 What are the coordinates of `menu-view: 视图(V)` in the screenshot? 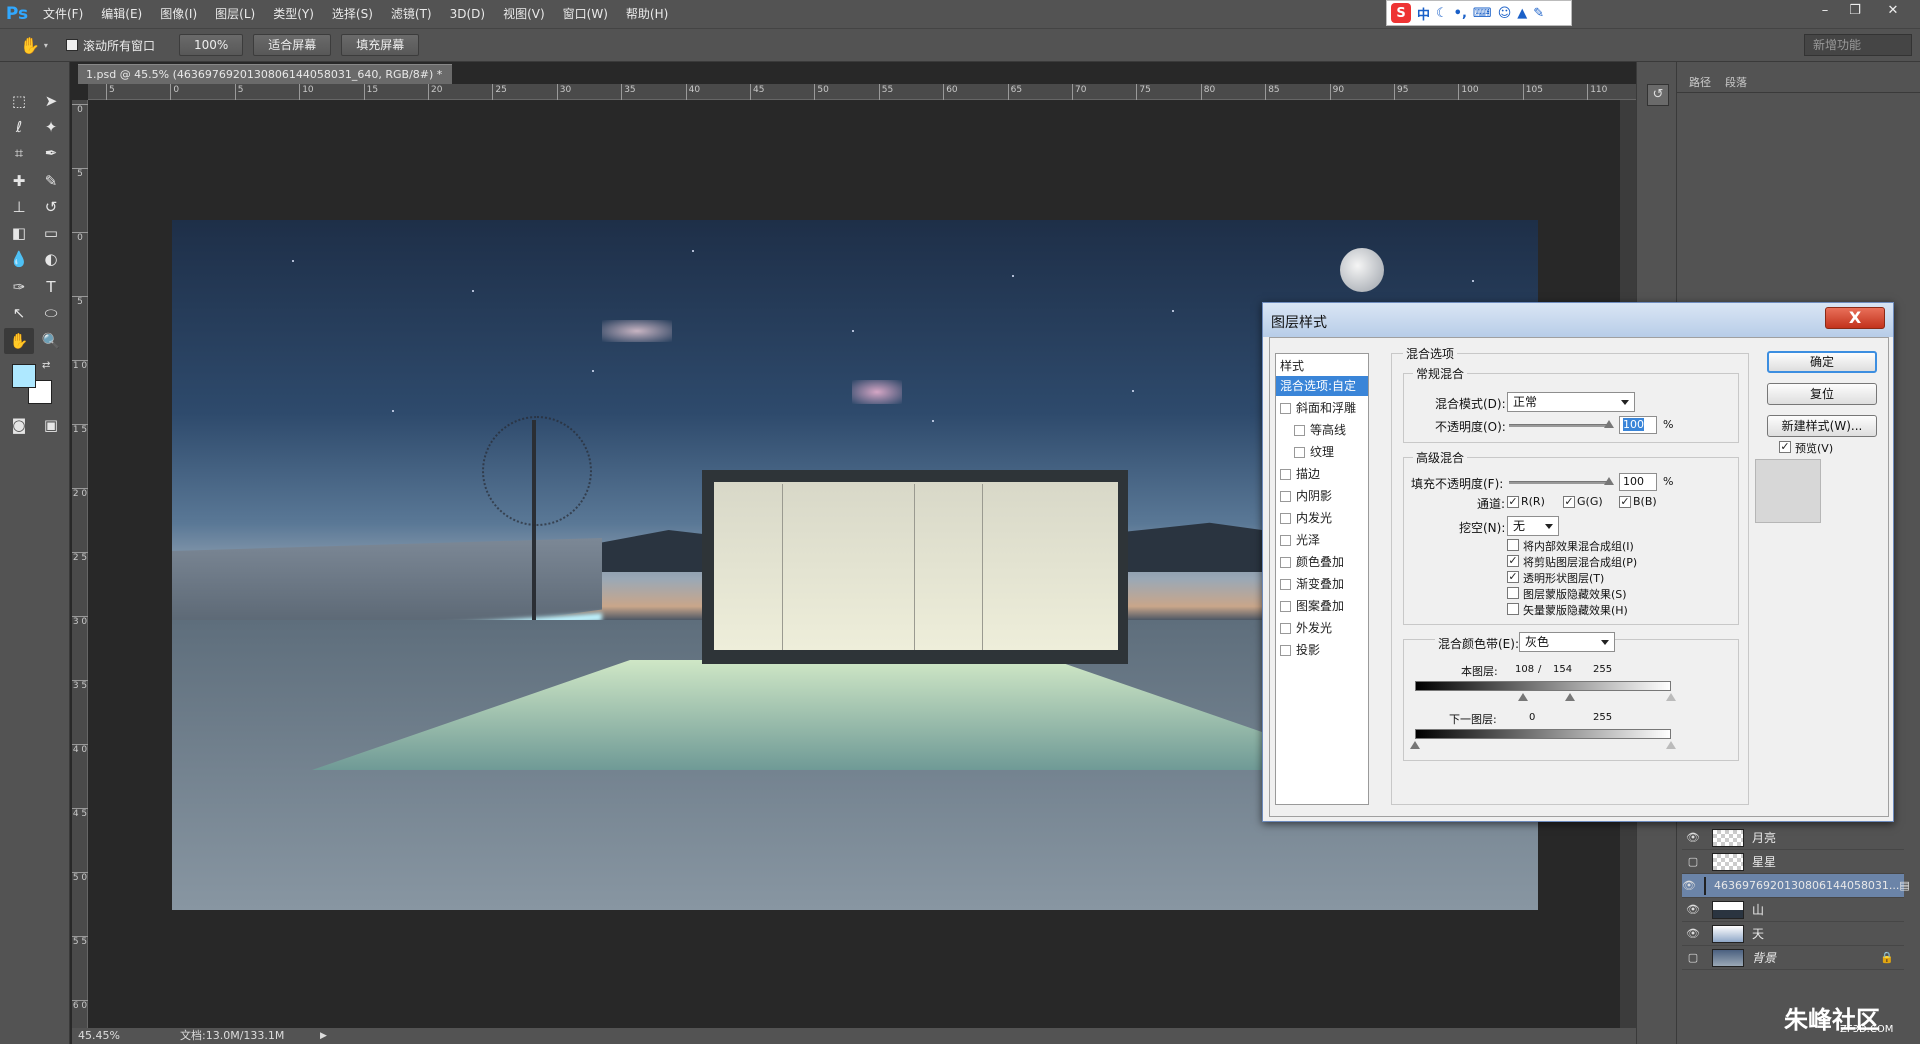 It's located at (524, 14).